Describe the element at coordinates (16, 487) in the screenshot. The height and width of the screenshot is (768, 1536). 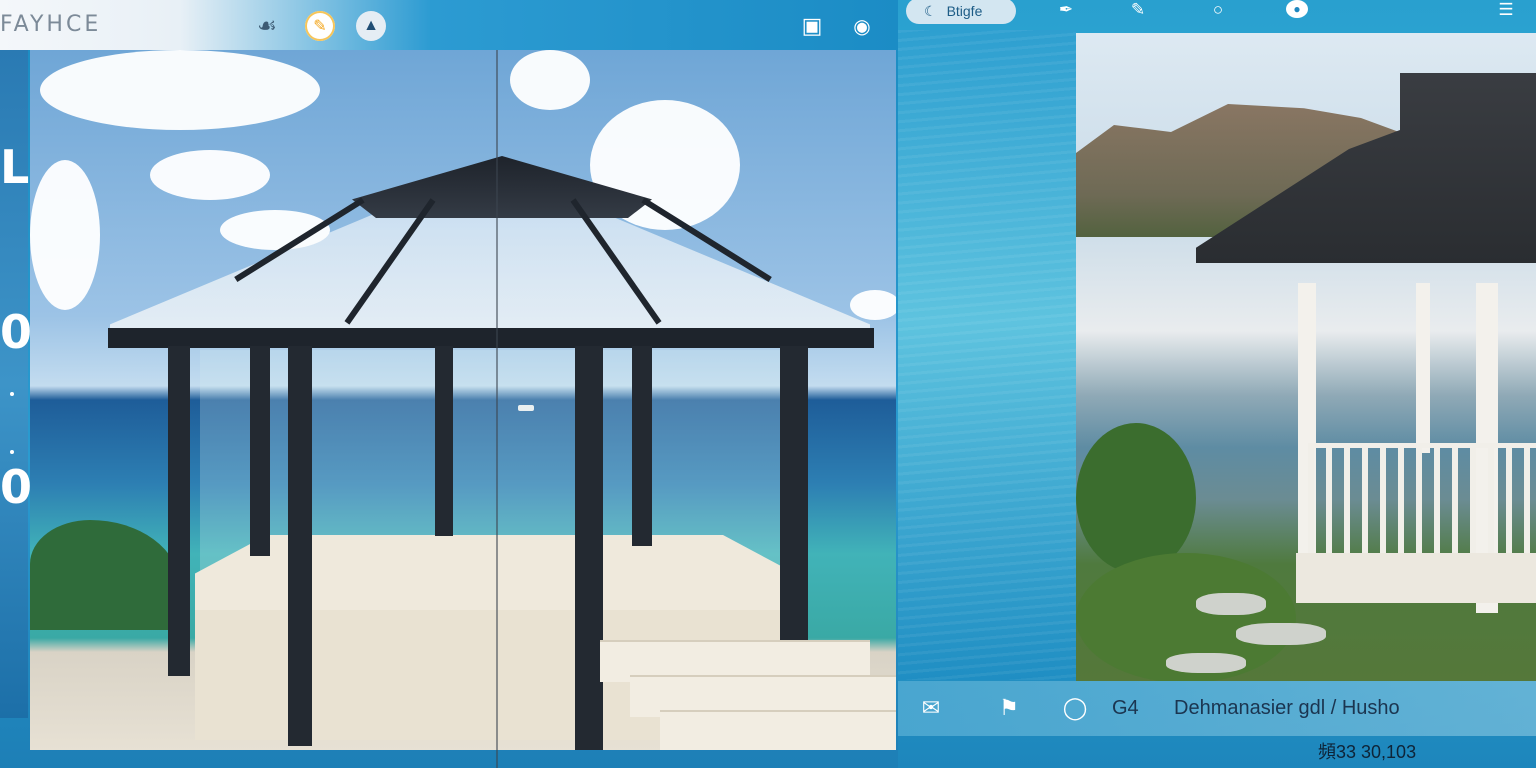
I see `side-glyph-3: 0` at that location.